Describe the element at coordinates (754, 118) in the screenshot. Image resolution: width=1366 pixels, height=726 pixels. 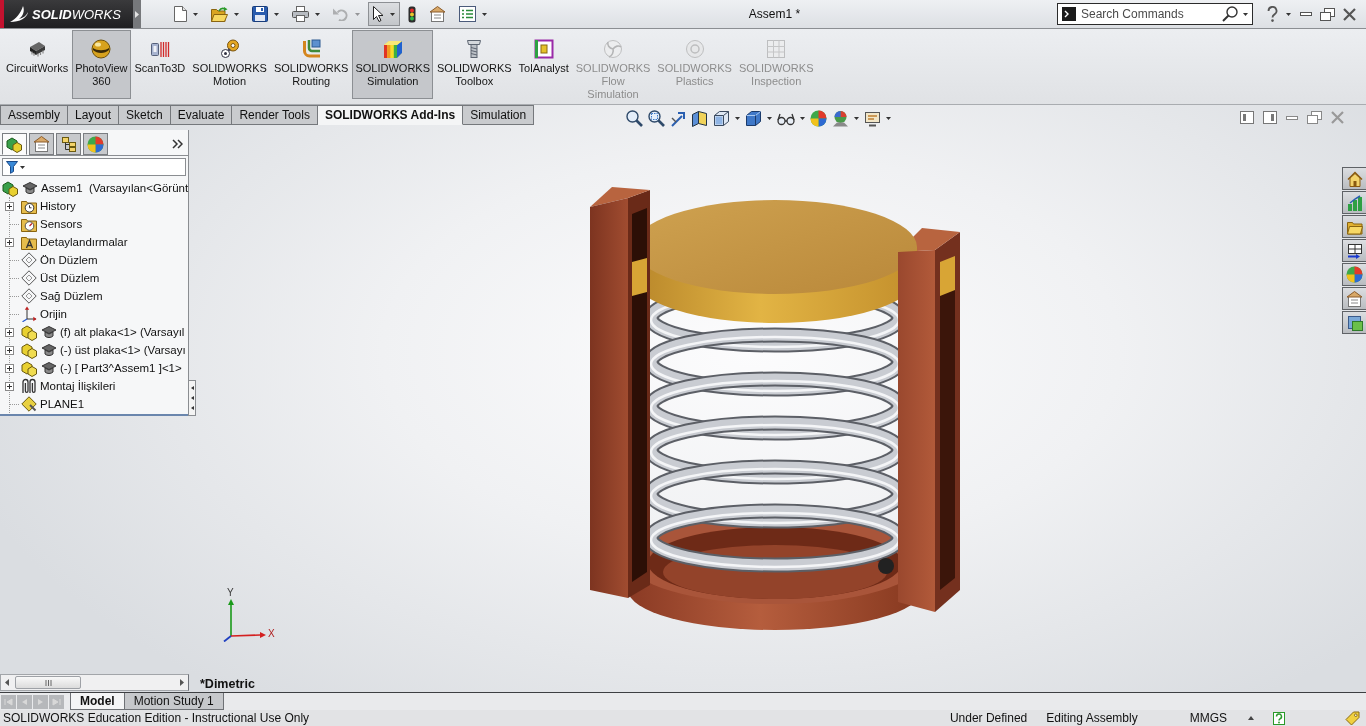
I see `shaded-cube-icon` at that location.